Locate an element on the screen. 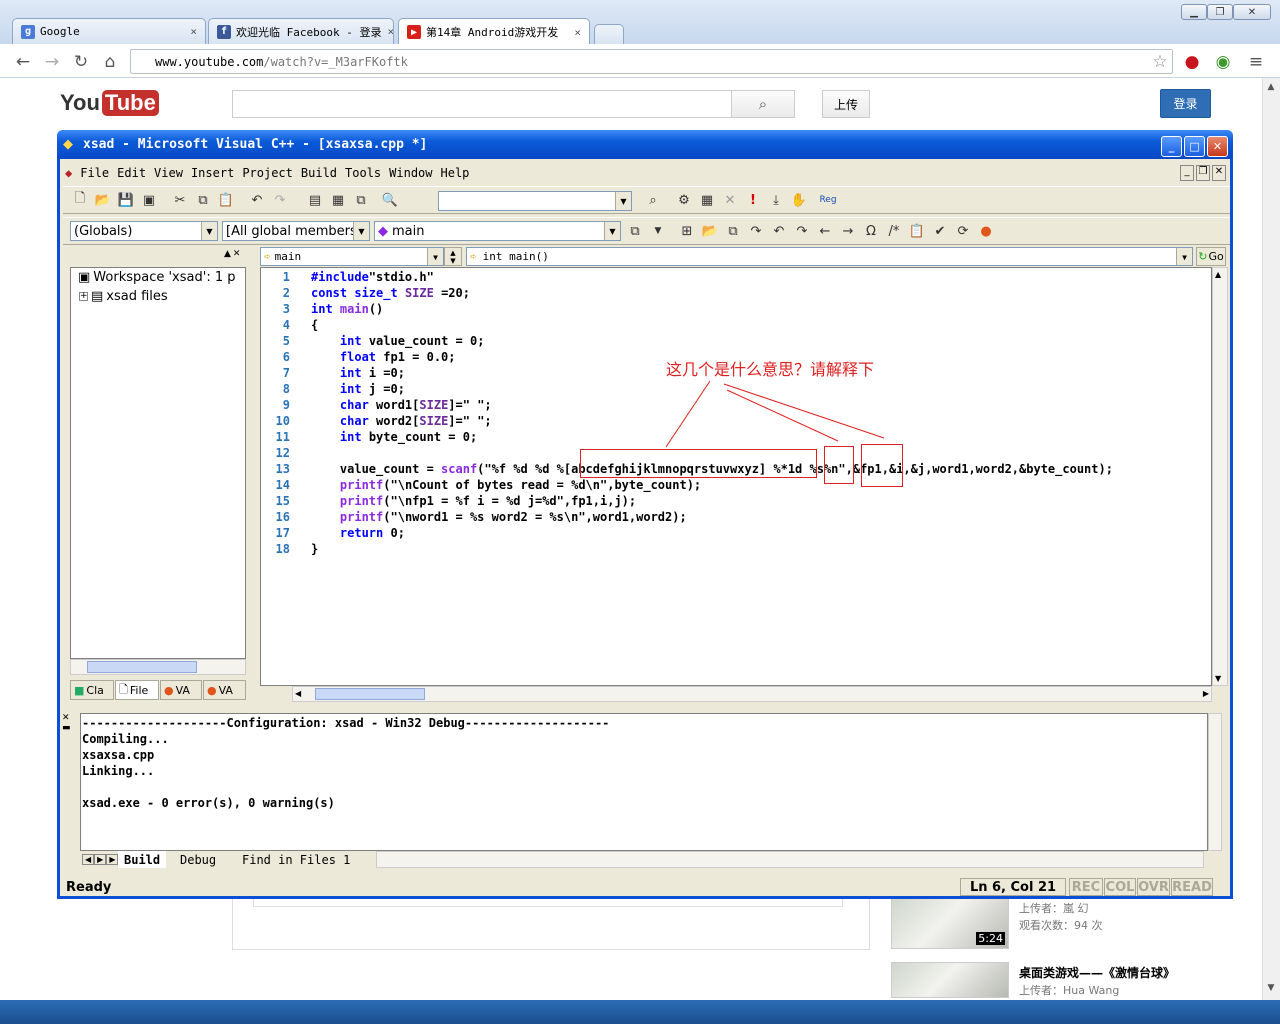 This screenshot has height=1024, width=1280. output-hscroll is located at coordinates (790, 859).